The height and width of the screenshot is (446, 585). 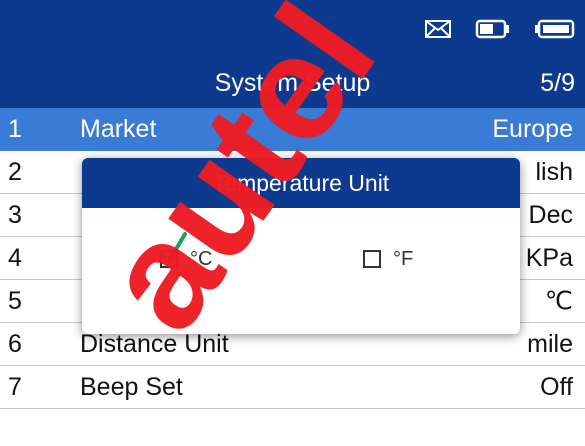 What do you see at coordinates (556, 387) in the screenshot?
I see `item-value: Off` at bounding box center [556, 387].